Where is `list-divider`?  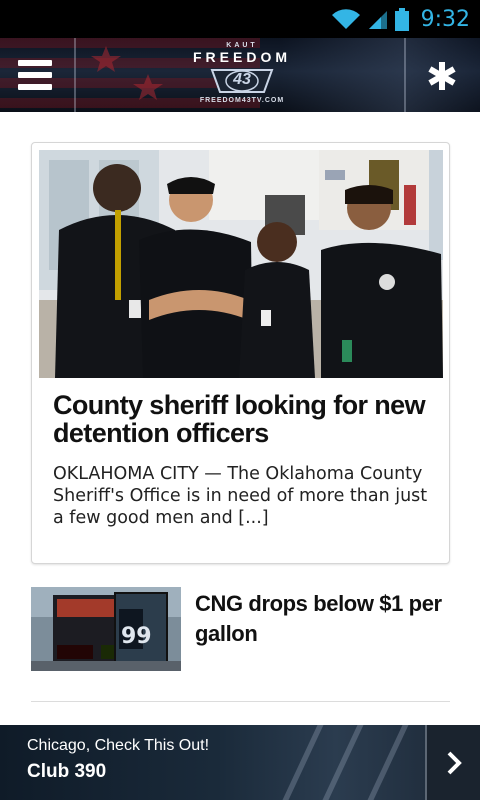 list-divider is located at coordinates (240, 701).